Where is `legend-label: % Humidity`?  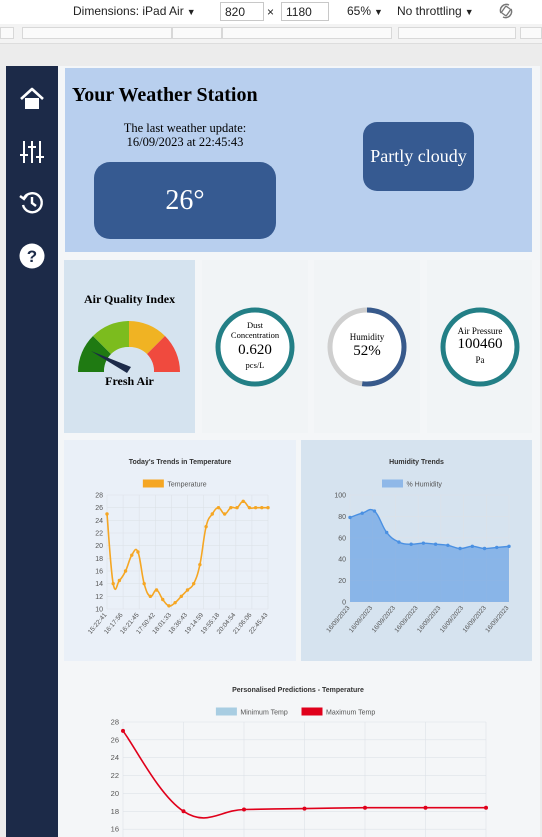 legend-label: % Humidity is located at coordinates (425, 485).